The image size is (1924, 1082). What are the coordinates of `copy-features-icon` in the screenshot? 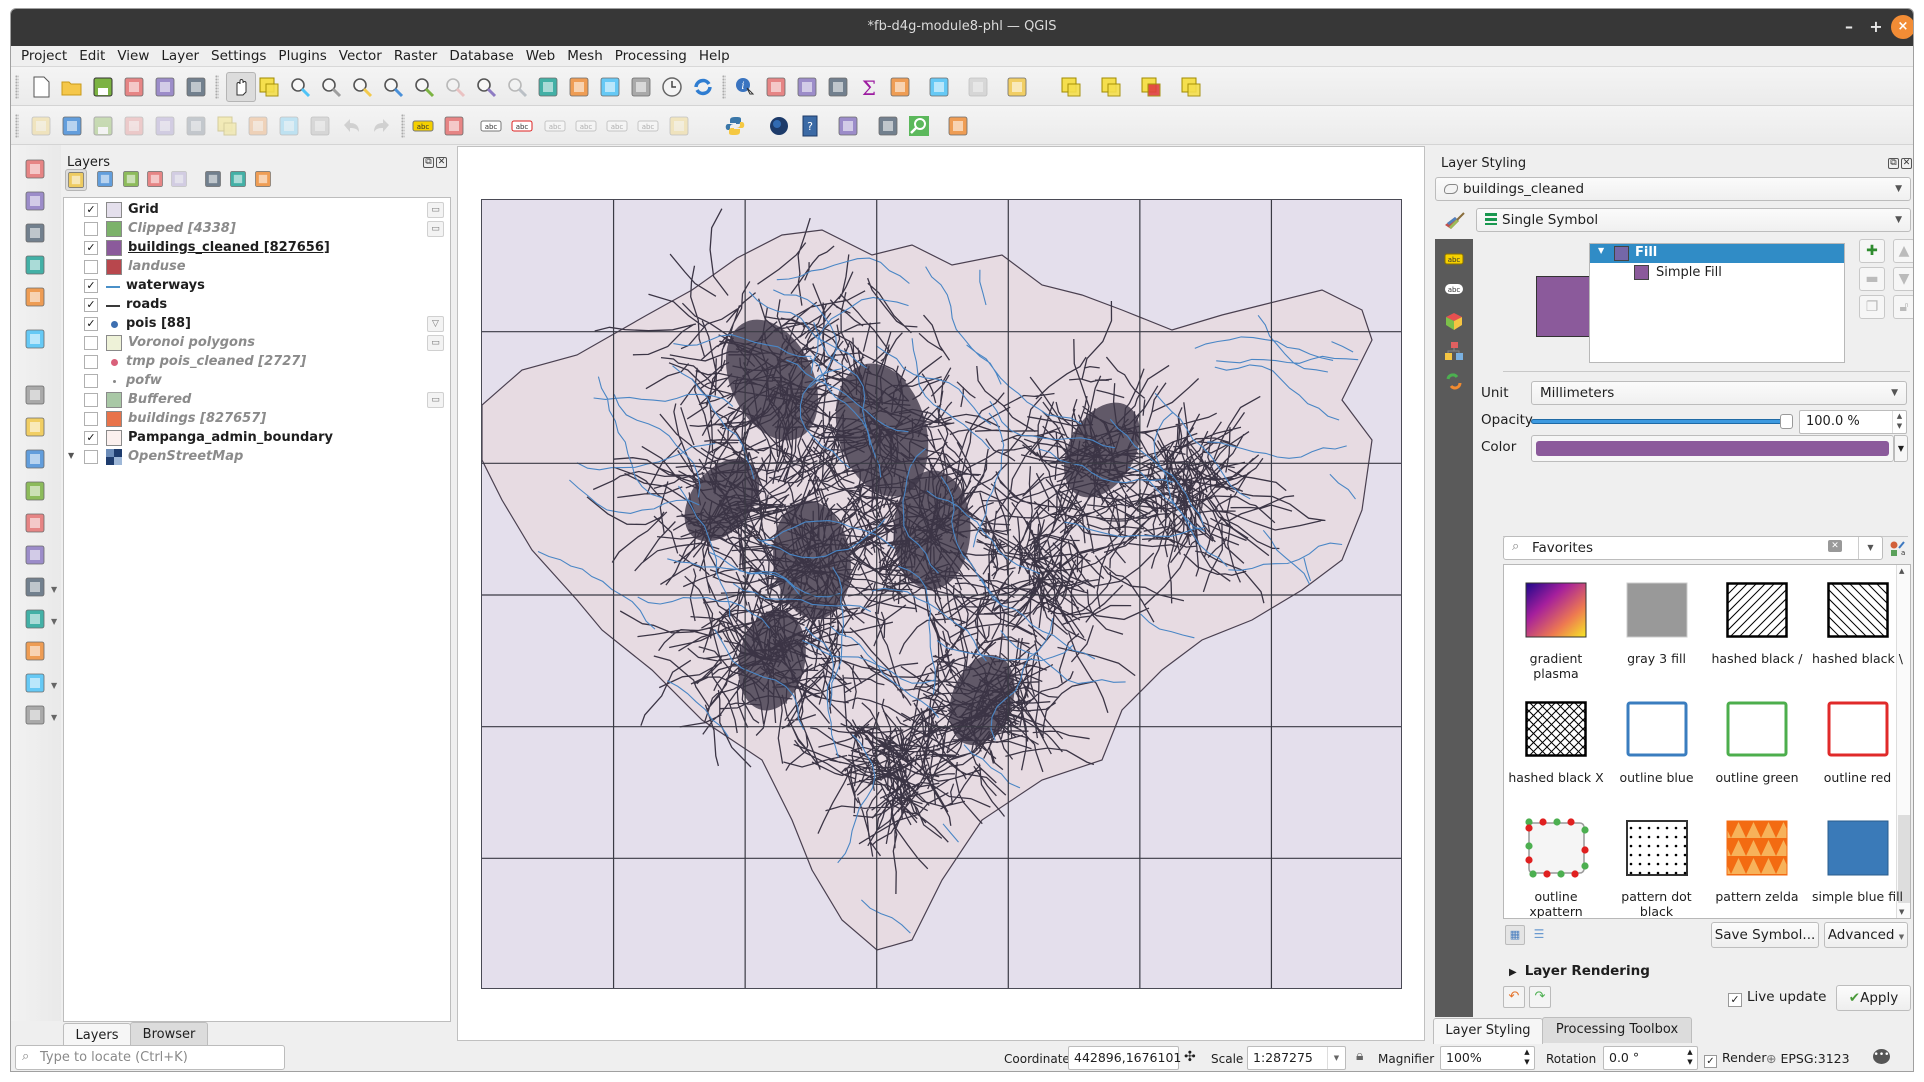 It's located at (289, 126).